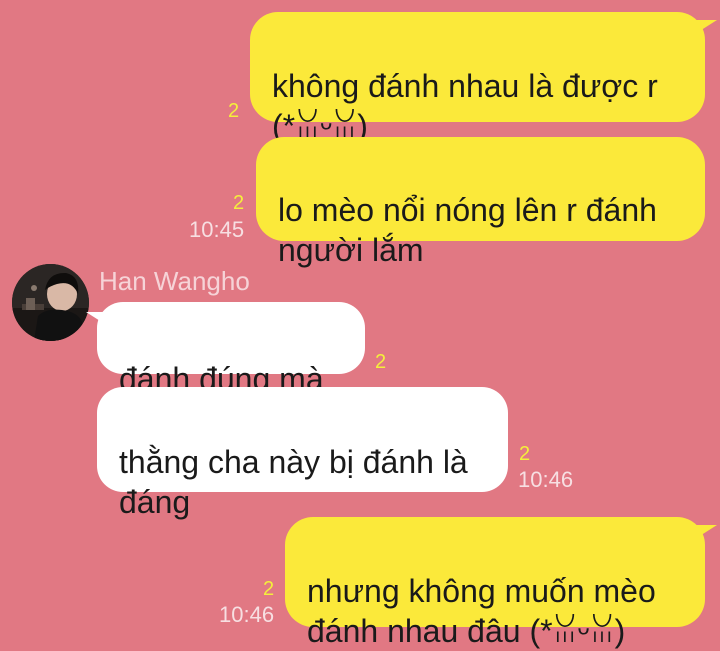  Describe the element at coordinates (217, 229) in the screenshot. I see `message-timestamp: 10:45` at that location.